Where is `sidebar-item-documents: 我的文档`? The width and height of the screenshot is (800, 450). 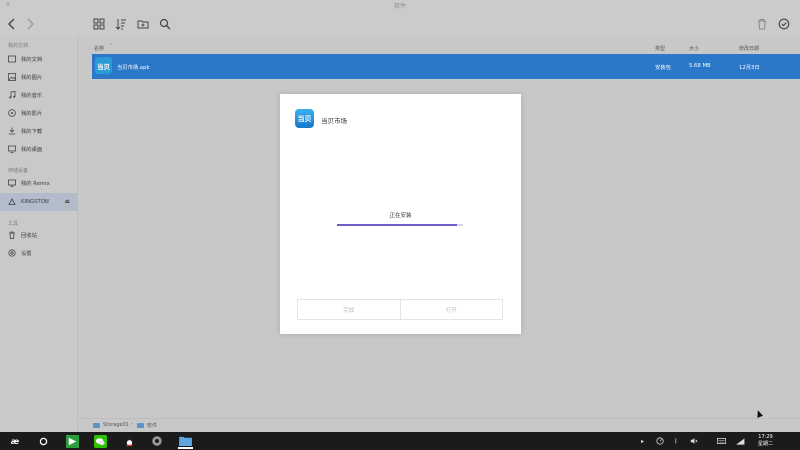 sidebar-item-documents: 我的文档 is located at coordinates (39, 59).